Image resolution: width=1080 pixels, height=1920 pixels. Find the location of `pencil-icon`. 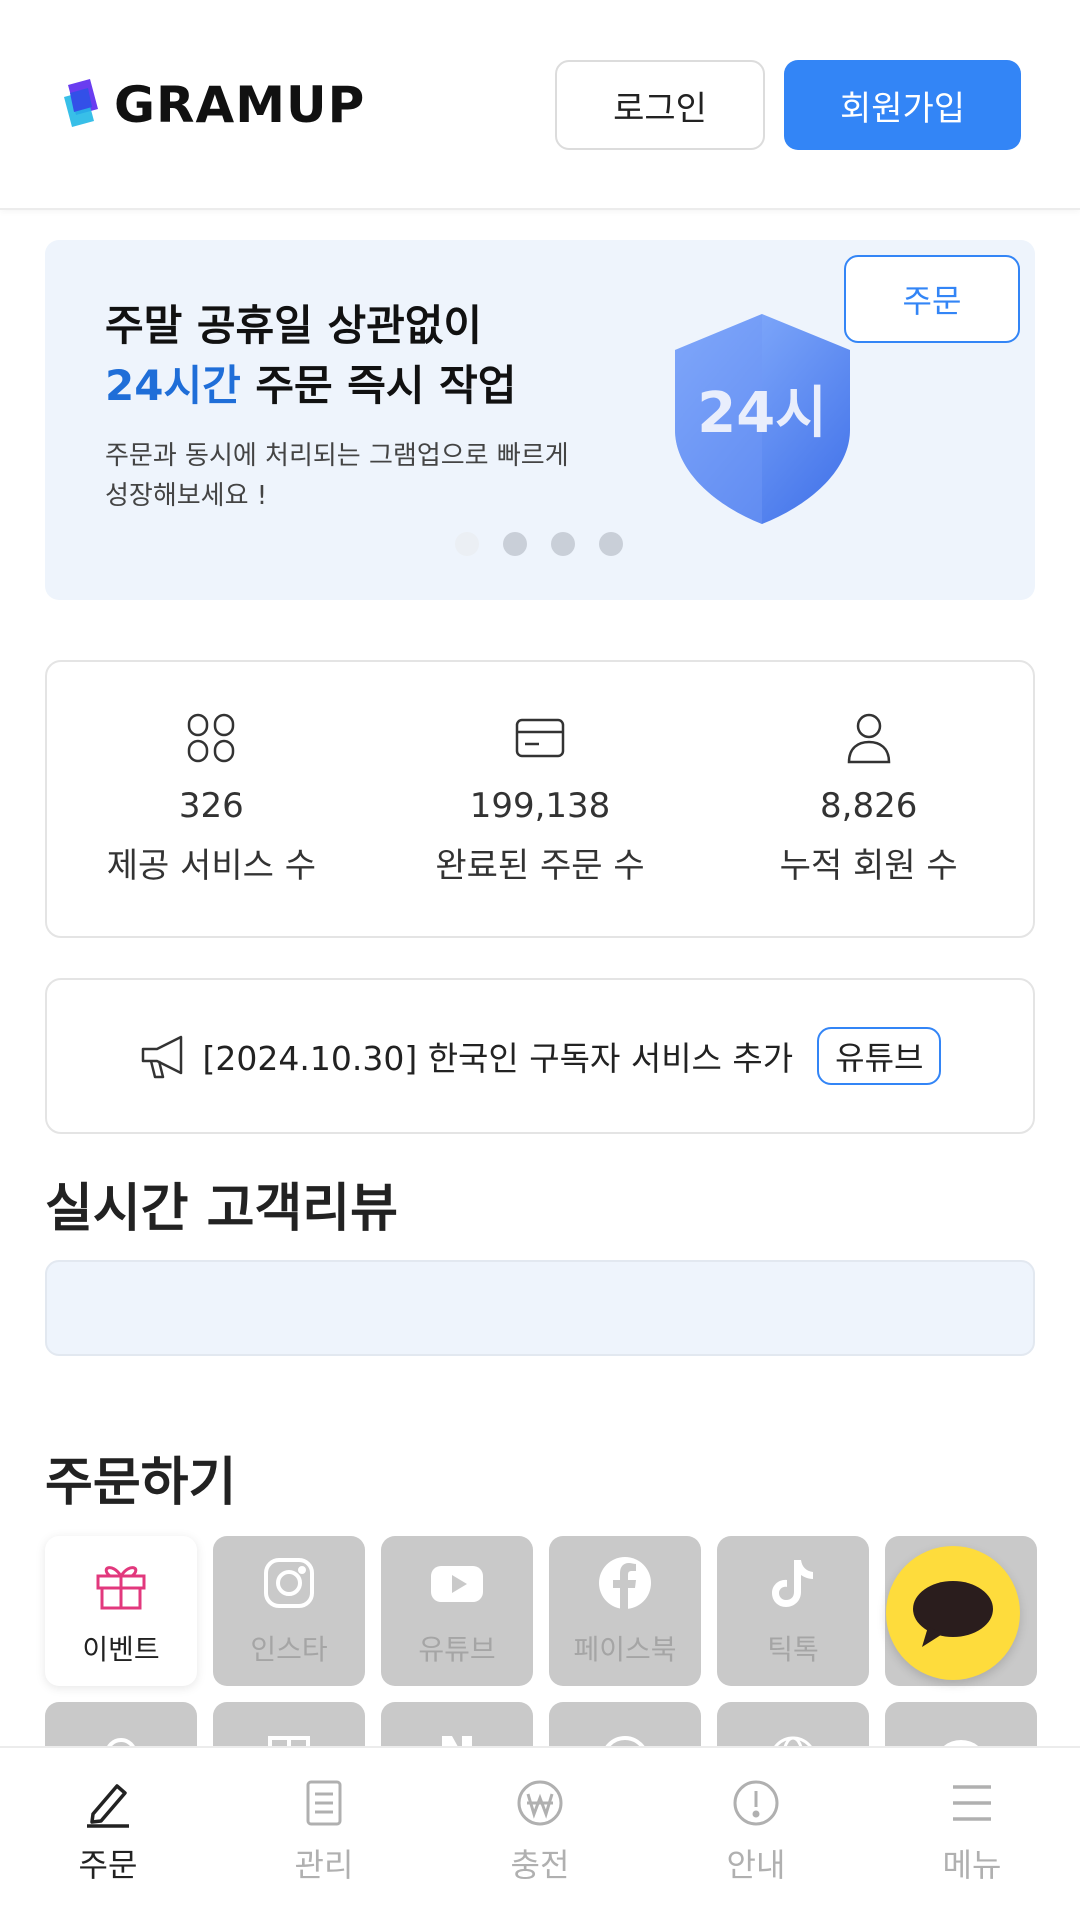

pencil-icon is located at coordinates (108, 1806).